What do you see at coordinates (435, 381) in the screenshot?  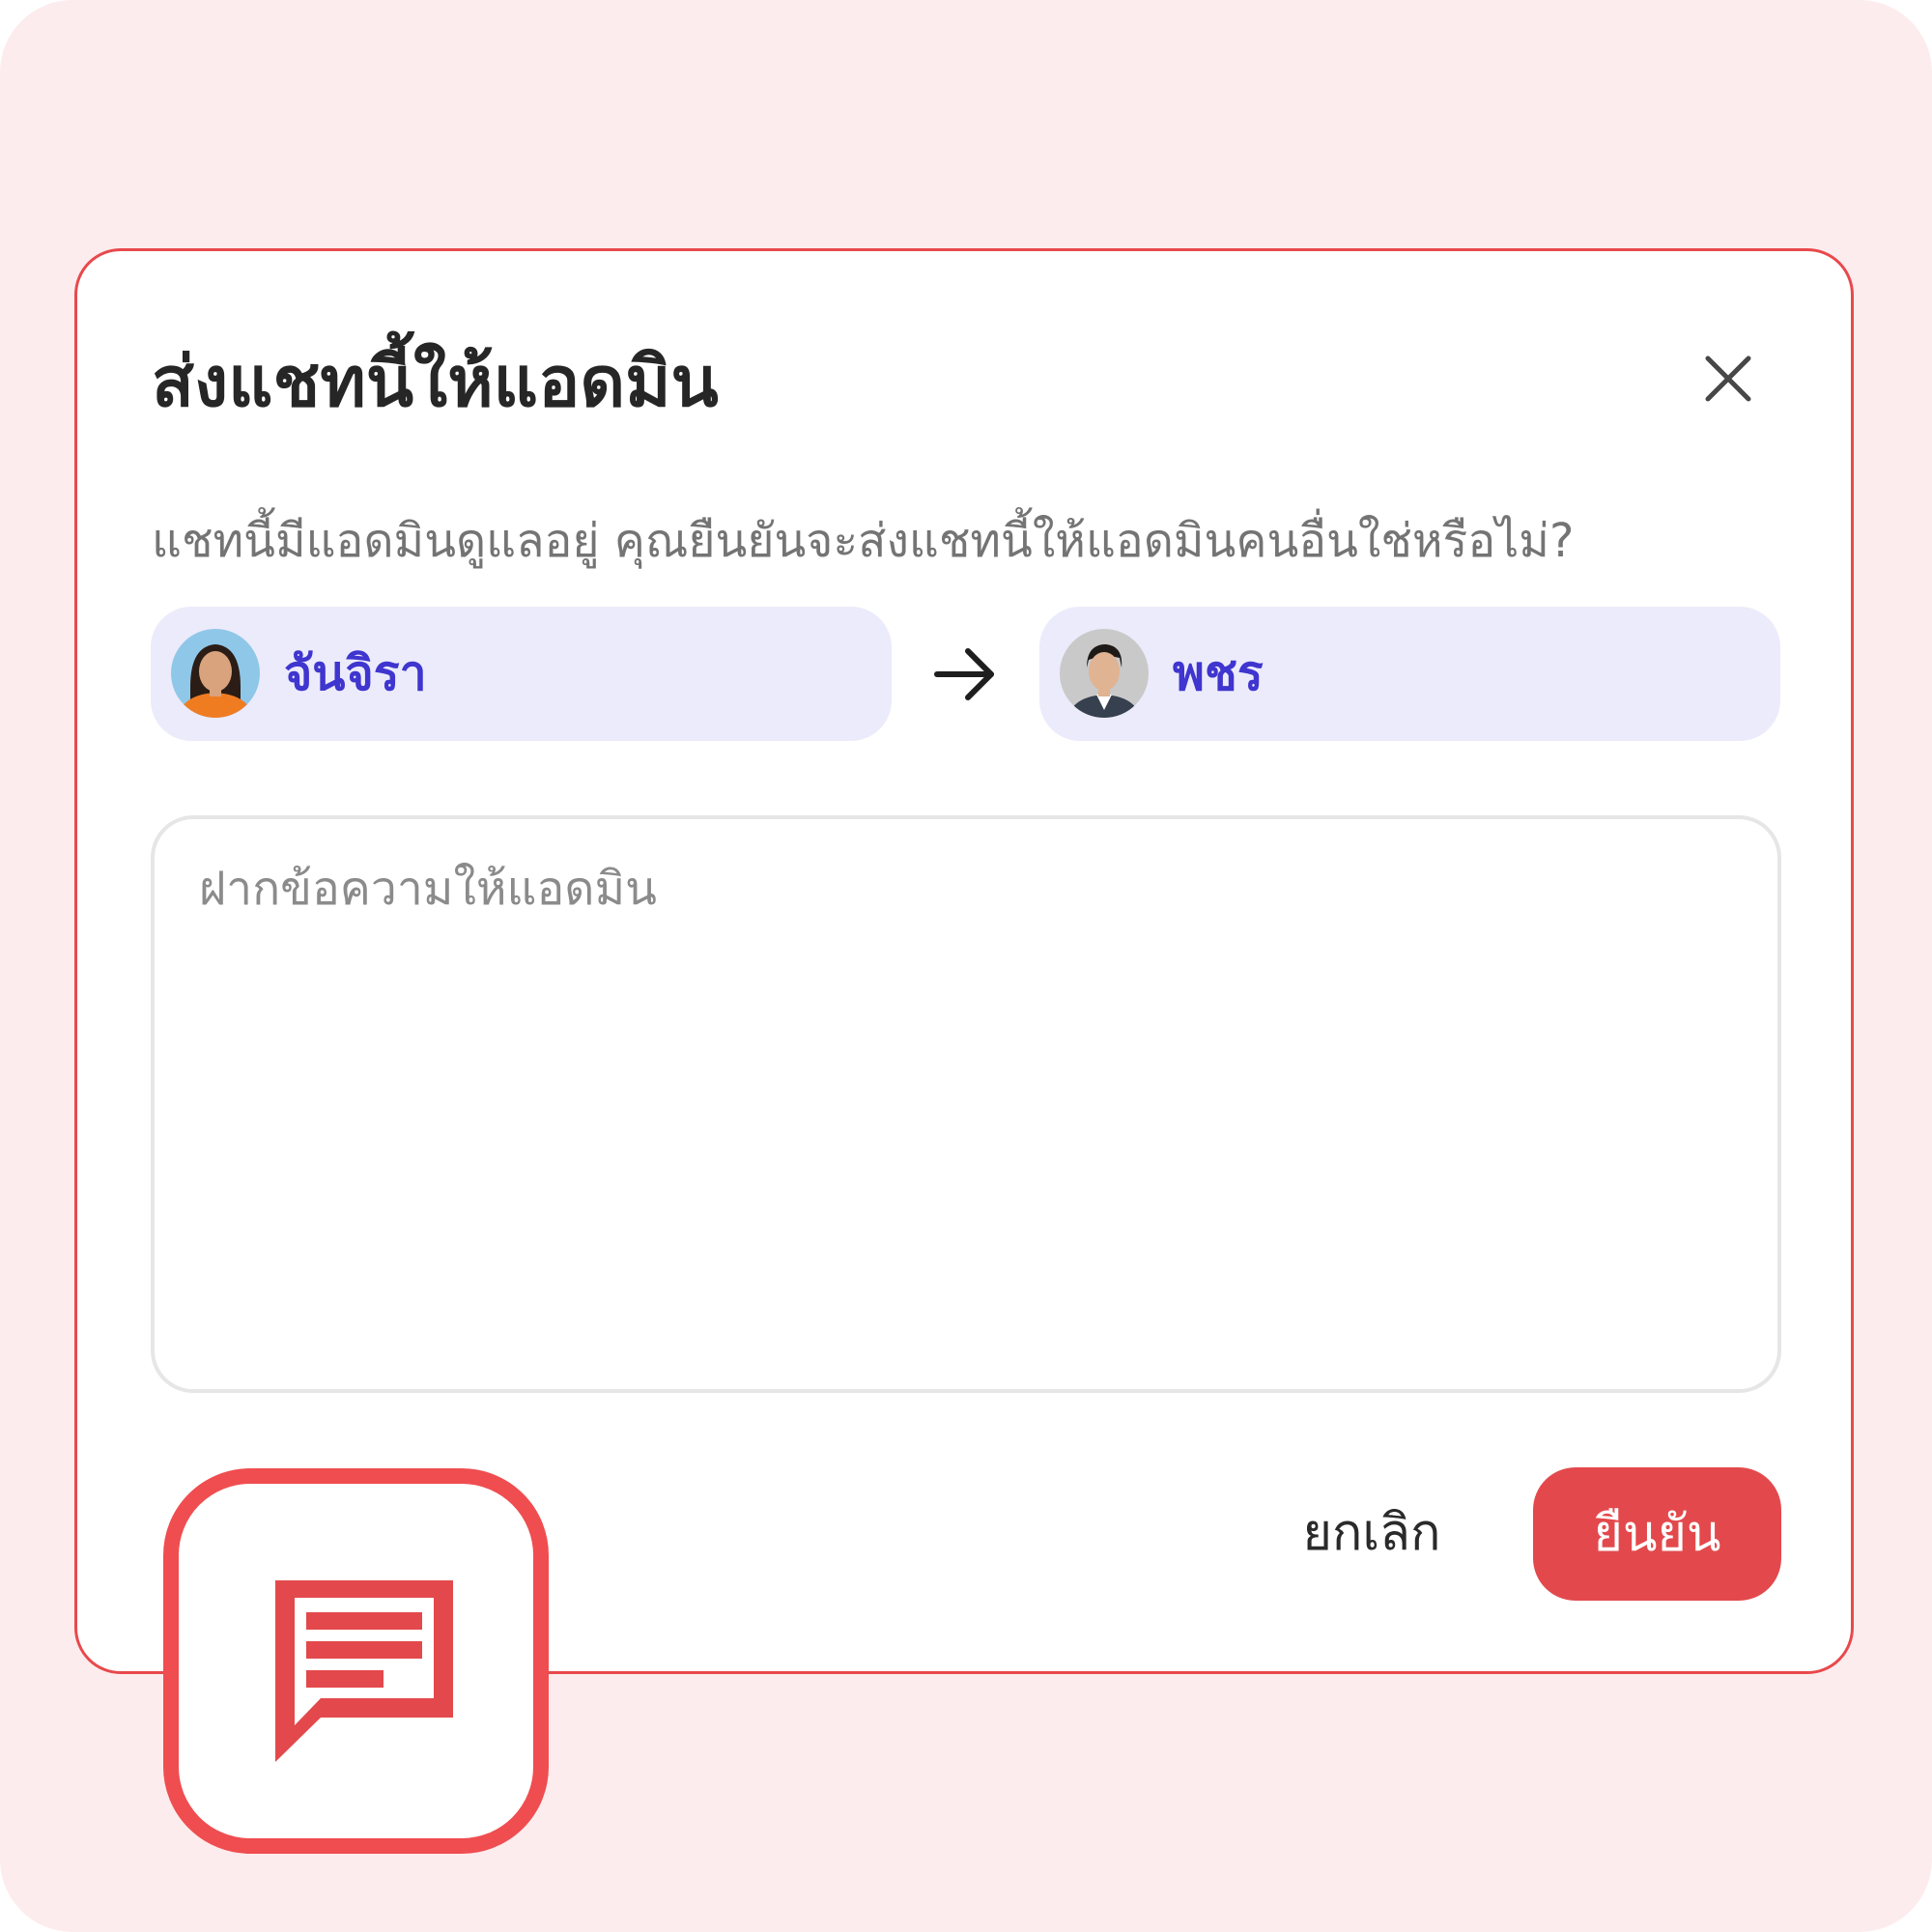 I see `dialog-title: ส่งแชทนี้ให้แอดมิน` at bounding box center [435, 381].